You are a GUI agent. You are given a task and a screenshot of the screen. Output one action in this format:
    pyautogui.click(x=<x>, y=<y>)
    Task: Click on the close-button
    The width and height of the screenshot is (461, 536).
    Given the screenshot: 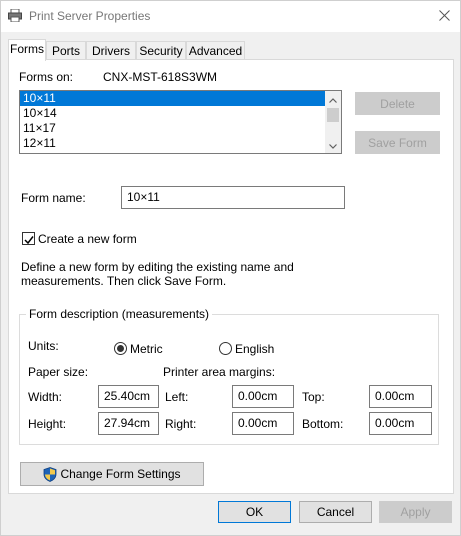 What is the action you would take?
    pyautogui.click(x=444, y=16)
    